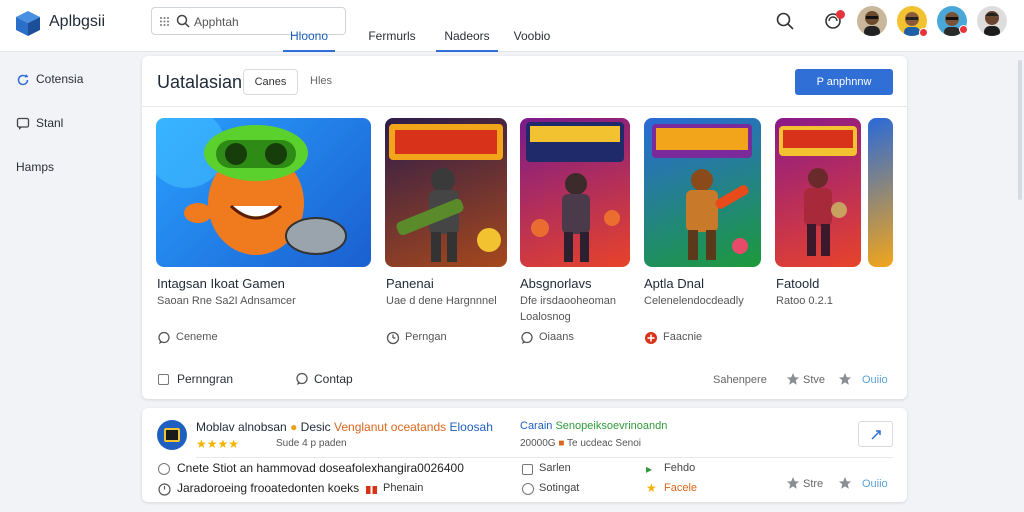 This screenshot has width=1024, height=512. I want to click on listing-right-sub: 20000G ■ Te ucdeac Senoi, so click(580, 443).